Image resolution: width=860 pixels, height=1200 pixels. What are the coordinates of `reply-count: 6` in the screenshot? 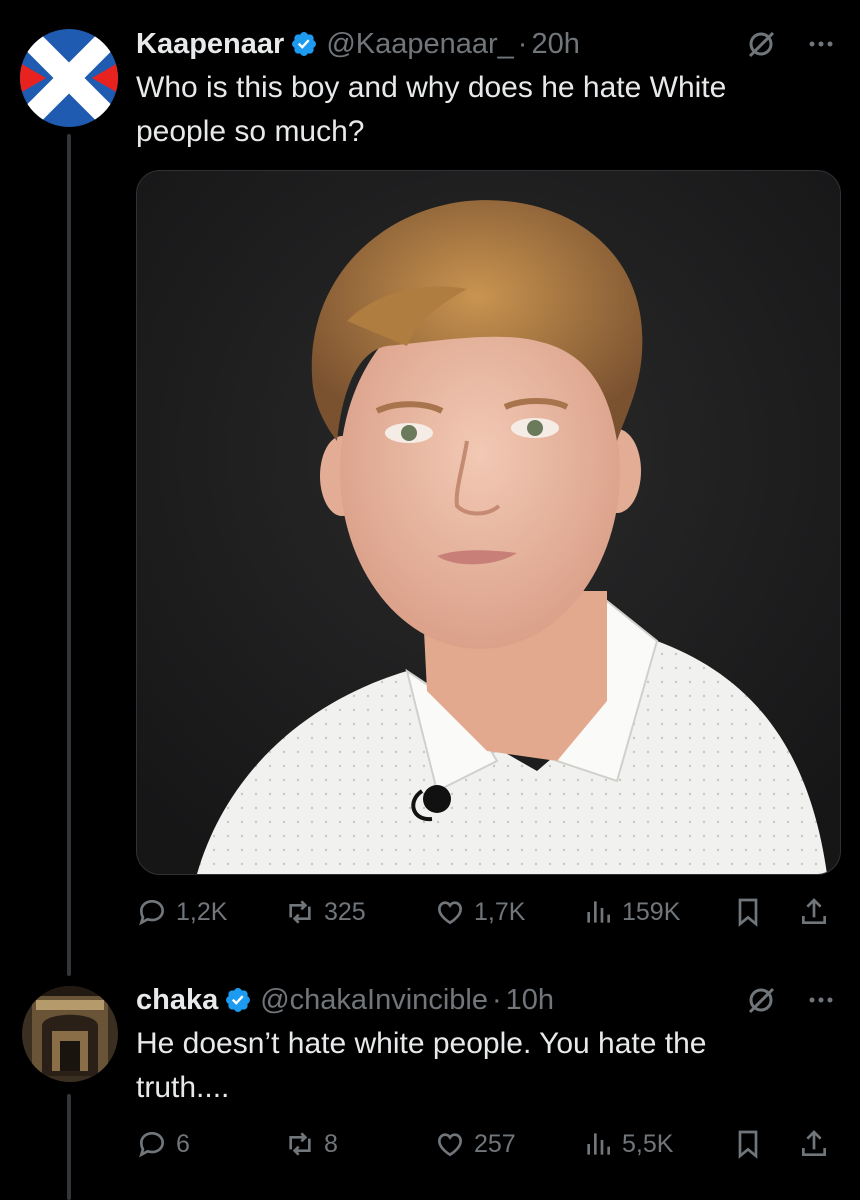 It's located at (183, 1143).